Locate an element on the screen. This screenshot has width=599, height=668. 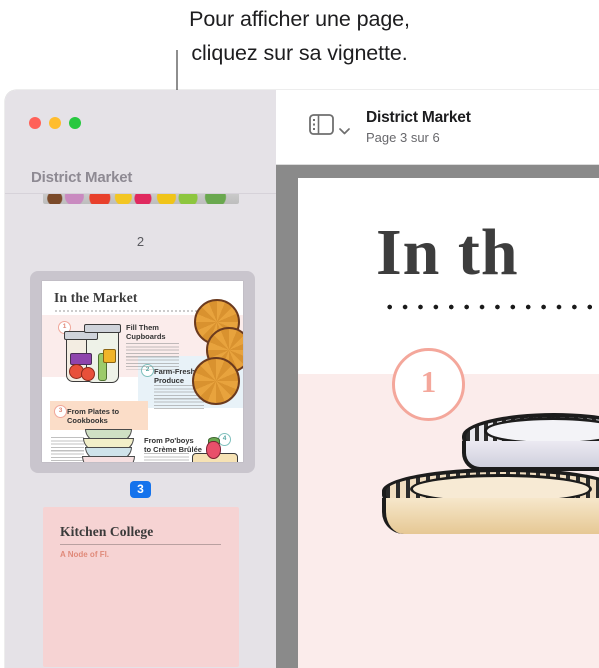
vegetables-photo is located at coordinates (141, 199).